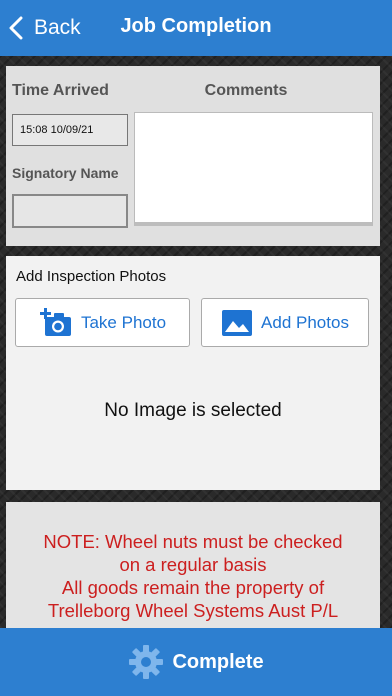 The image size is (392, 696). What do you see at coordinates (193, 410) in the screenshot?
I see `no-image-message: No Image is selected` at bounding box center [193, 410].